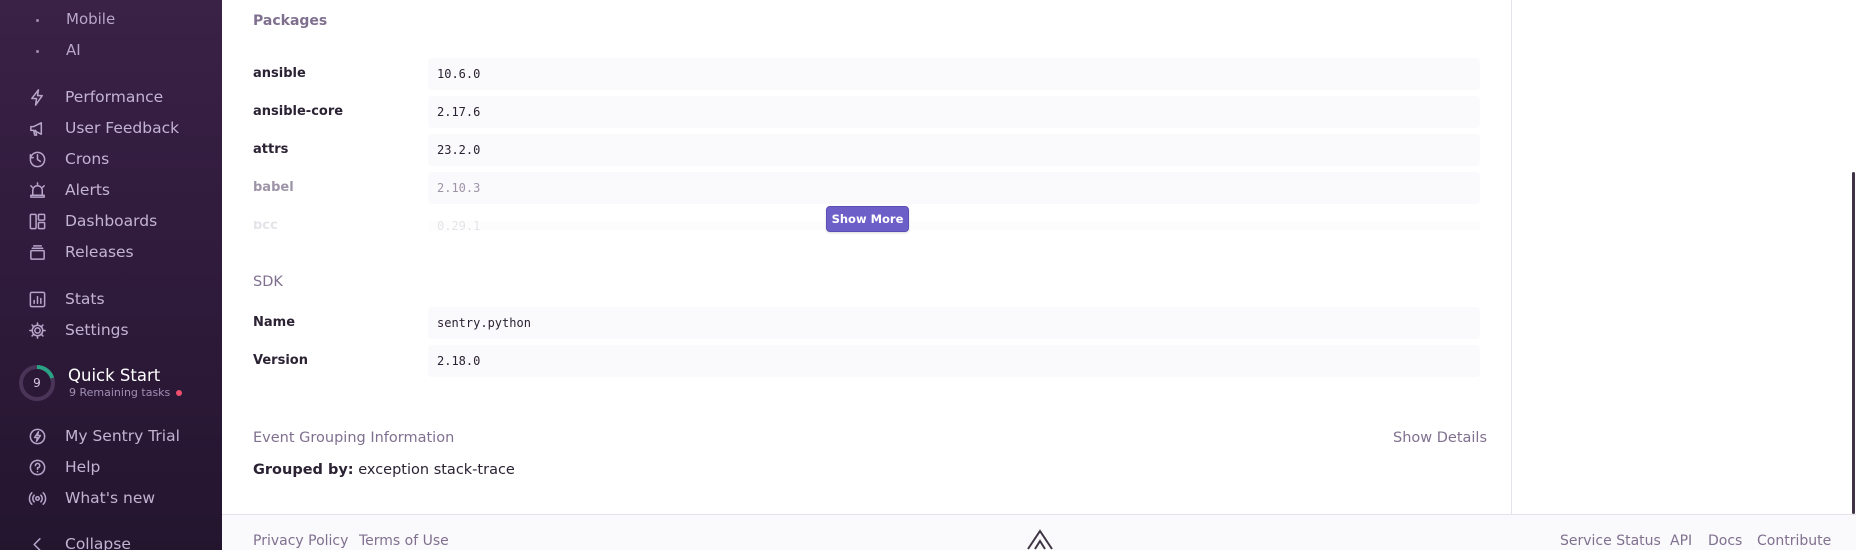 The width and height of the screenshot is (1856, 550). What do you see at coordinates (274, 322) in the screenshot?
I see `sdk-key: Name` at bounding box center [274, 322].